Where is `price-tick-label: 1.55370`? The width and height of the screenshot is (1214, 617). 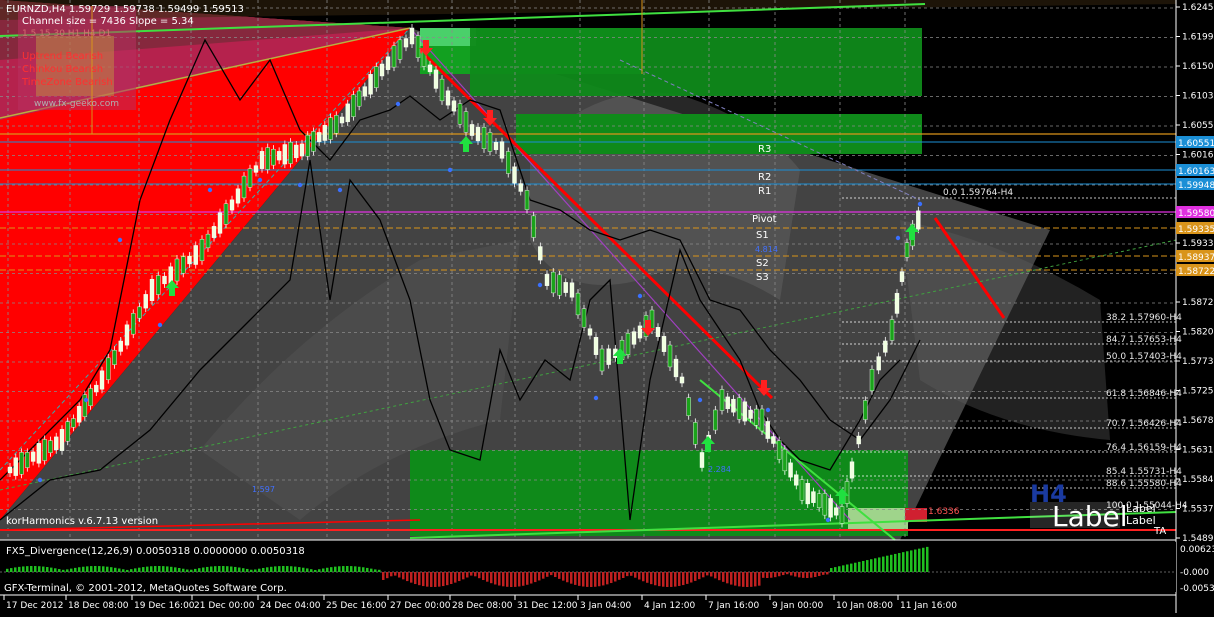 price-tick-label: 1.55370 is located at coordinates (1198, 510).